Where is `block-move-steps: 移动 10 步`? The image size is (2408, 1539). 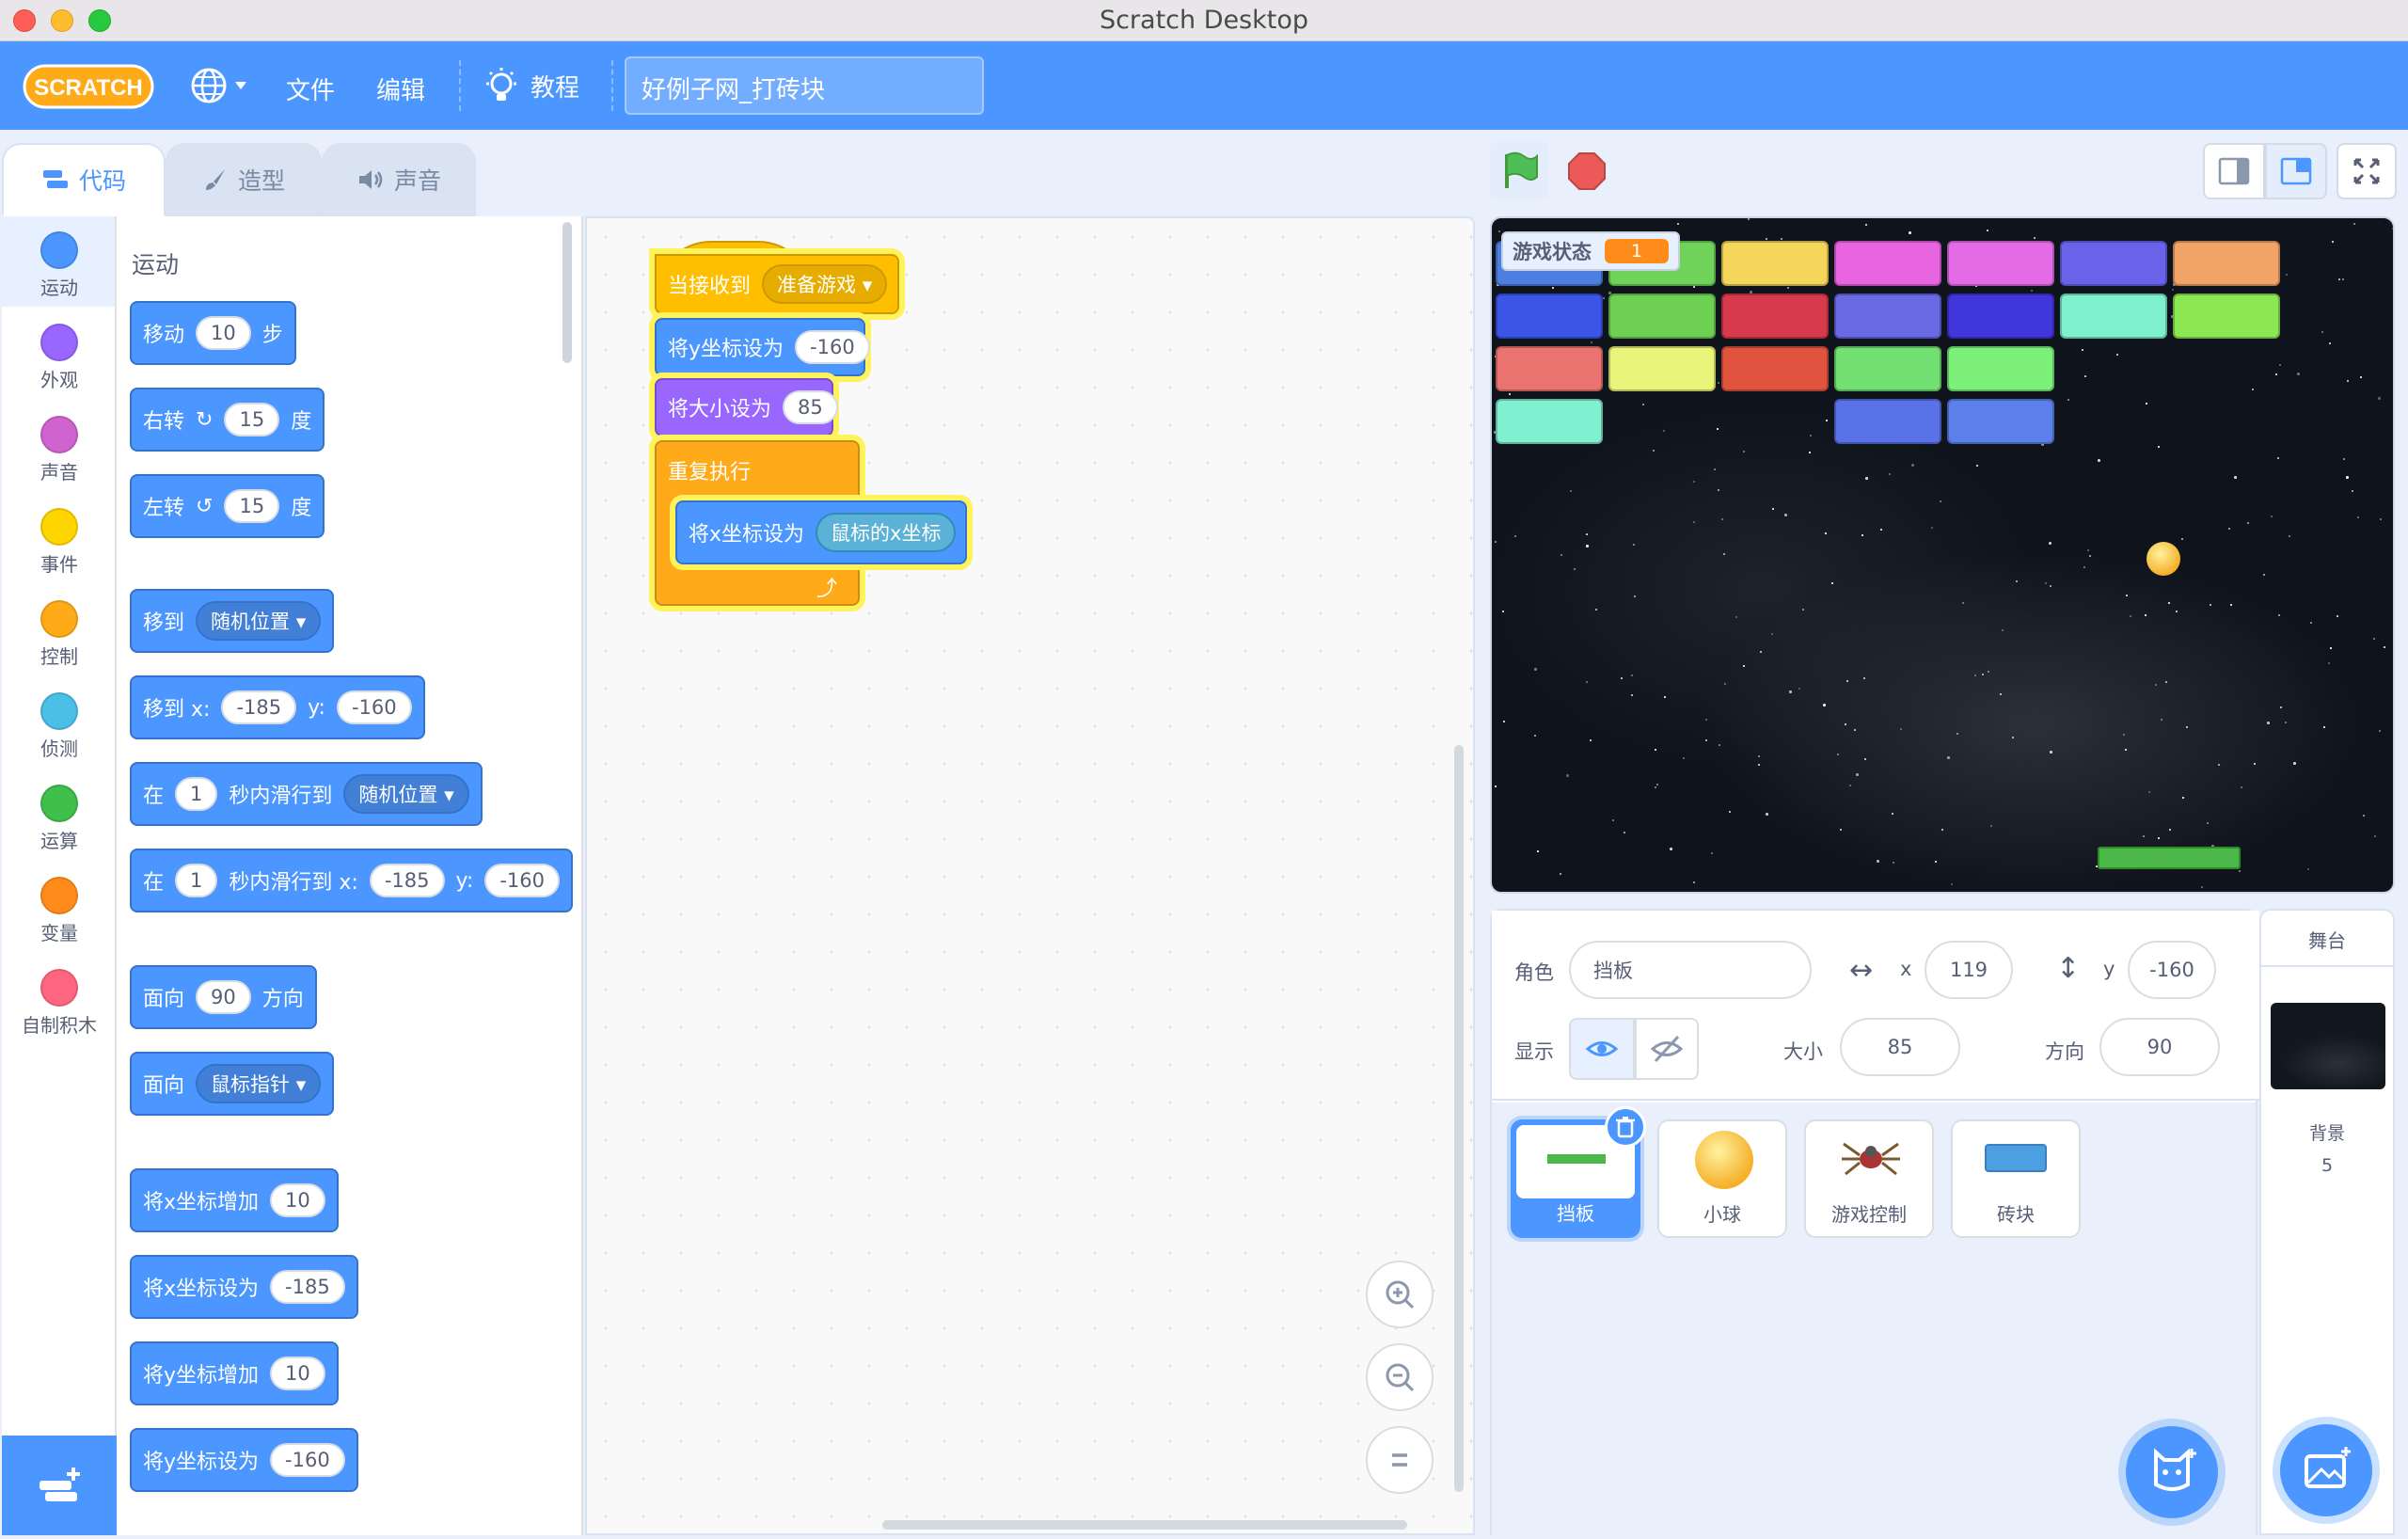 block-move-steps: 移动 10 步 is located at coordinates (213, 333).